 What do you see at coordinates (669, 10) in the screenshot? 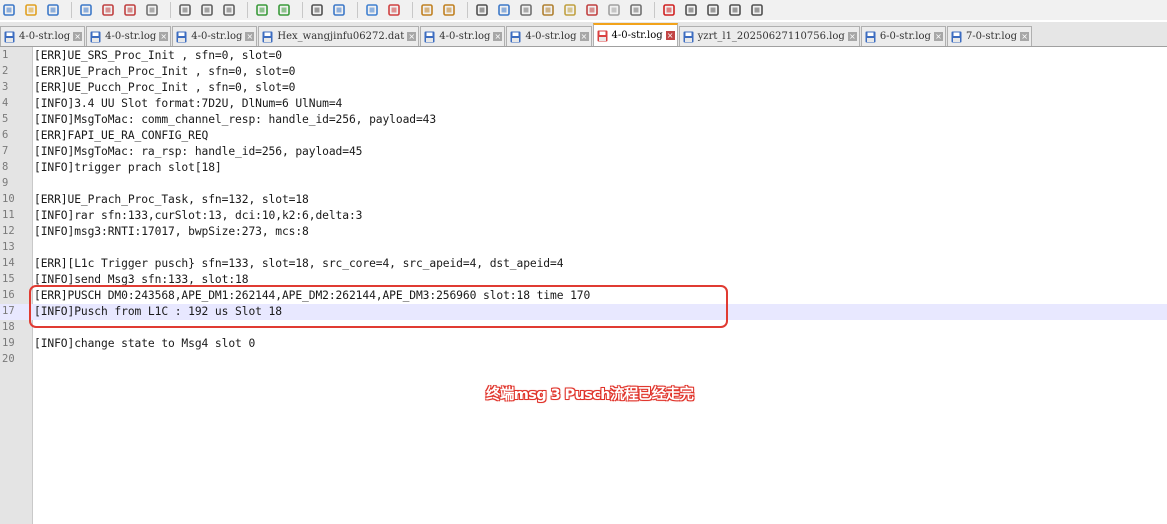
I see `record-macro-icon` at bounding box center [669, 10].